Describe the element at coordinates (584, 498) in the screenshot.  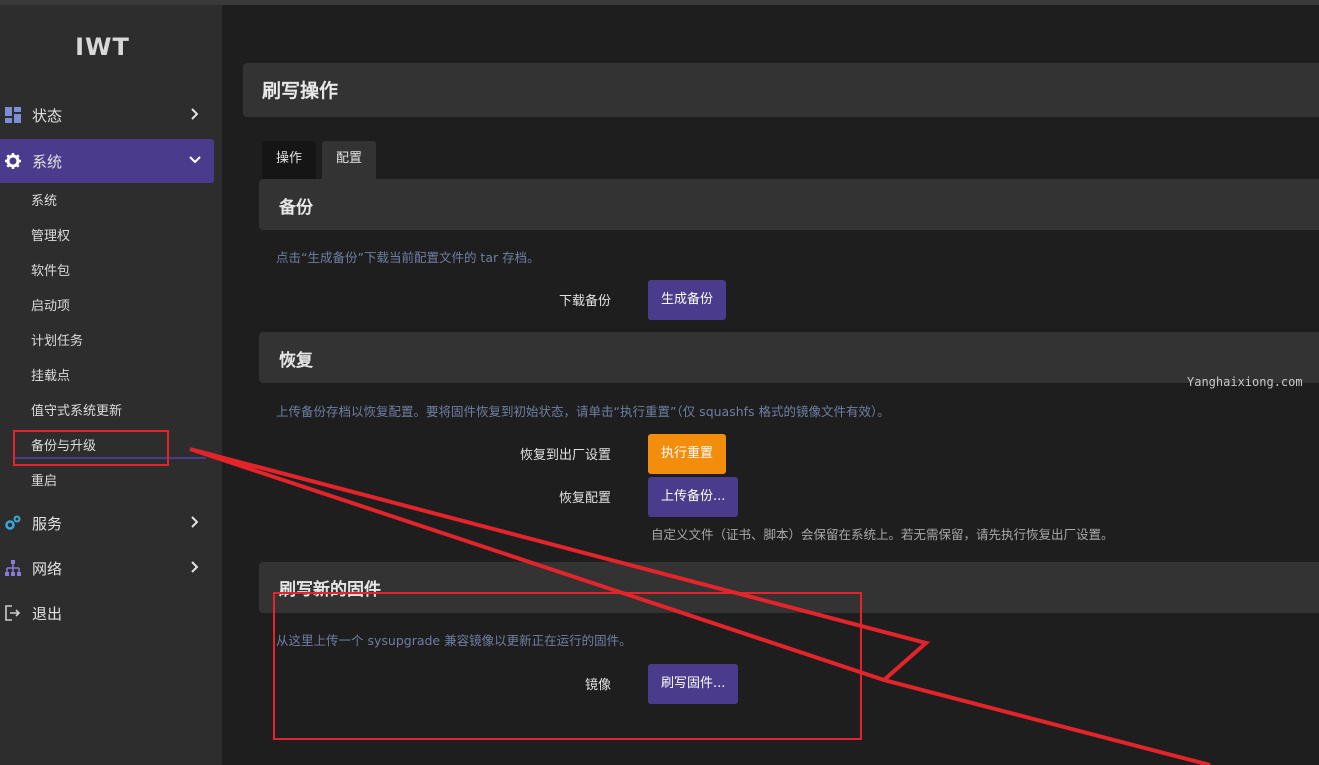
I see `restore-config-label: 恢复配置` at that location.